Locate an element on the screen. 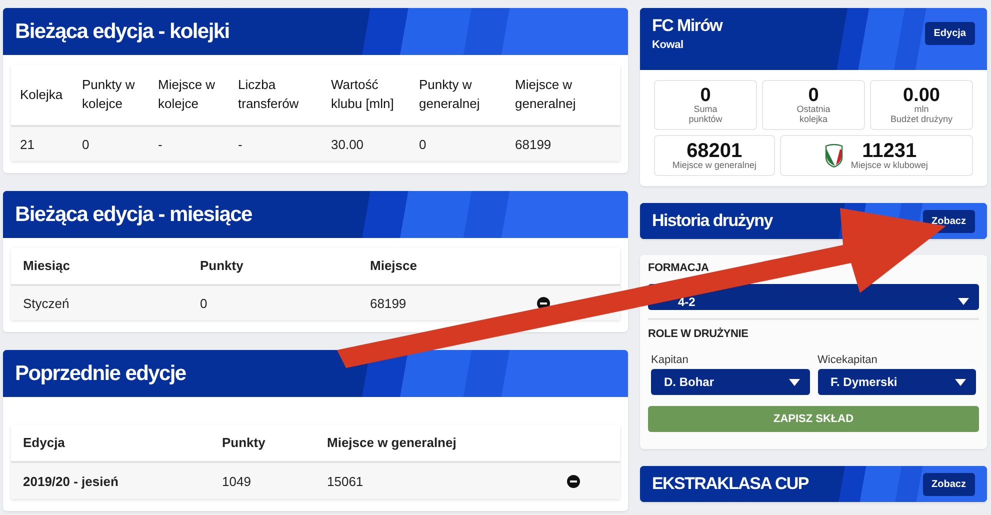 The width and height of the screenshot is (991, 515). rank-value: 11231 is located at coordinates (889, 150).